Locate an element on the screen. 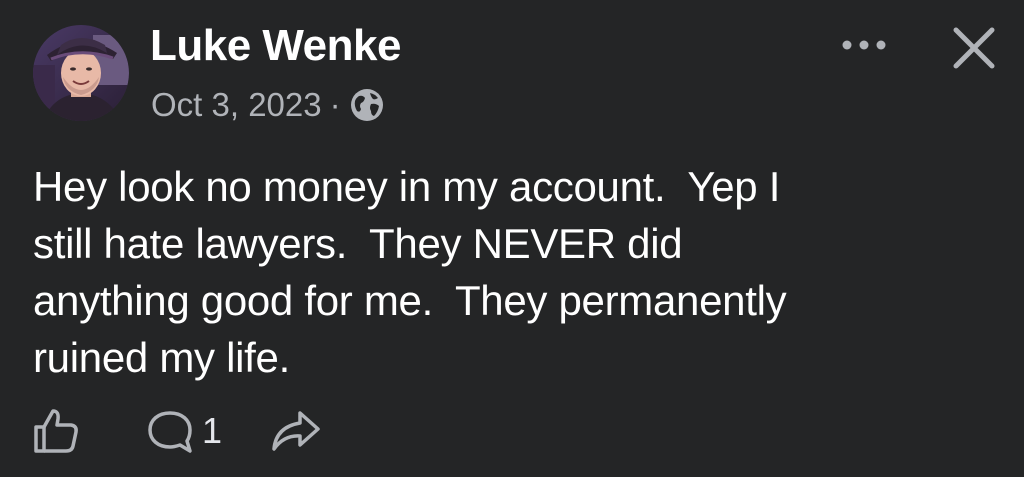 The height and width of the screenshot is (477, 1024). post-date: Oct 3, 2023 is located at coordinates (236, 105).